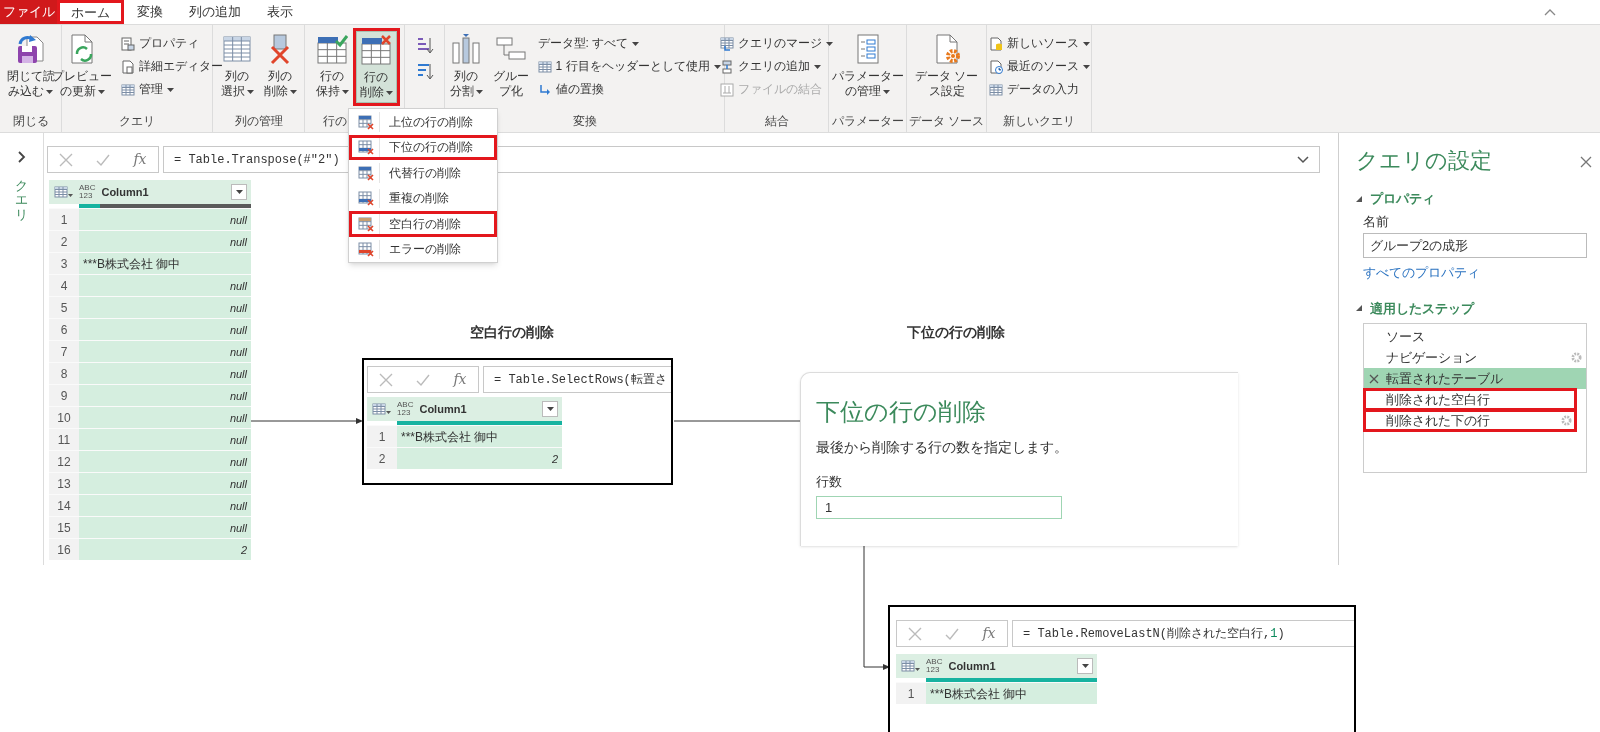 This screenshot has height=732, width=1600. I want to click on menu-item: 下位の行の削除, so click(423, 147).